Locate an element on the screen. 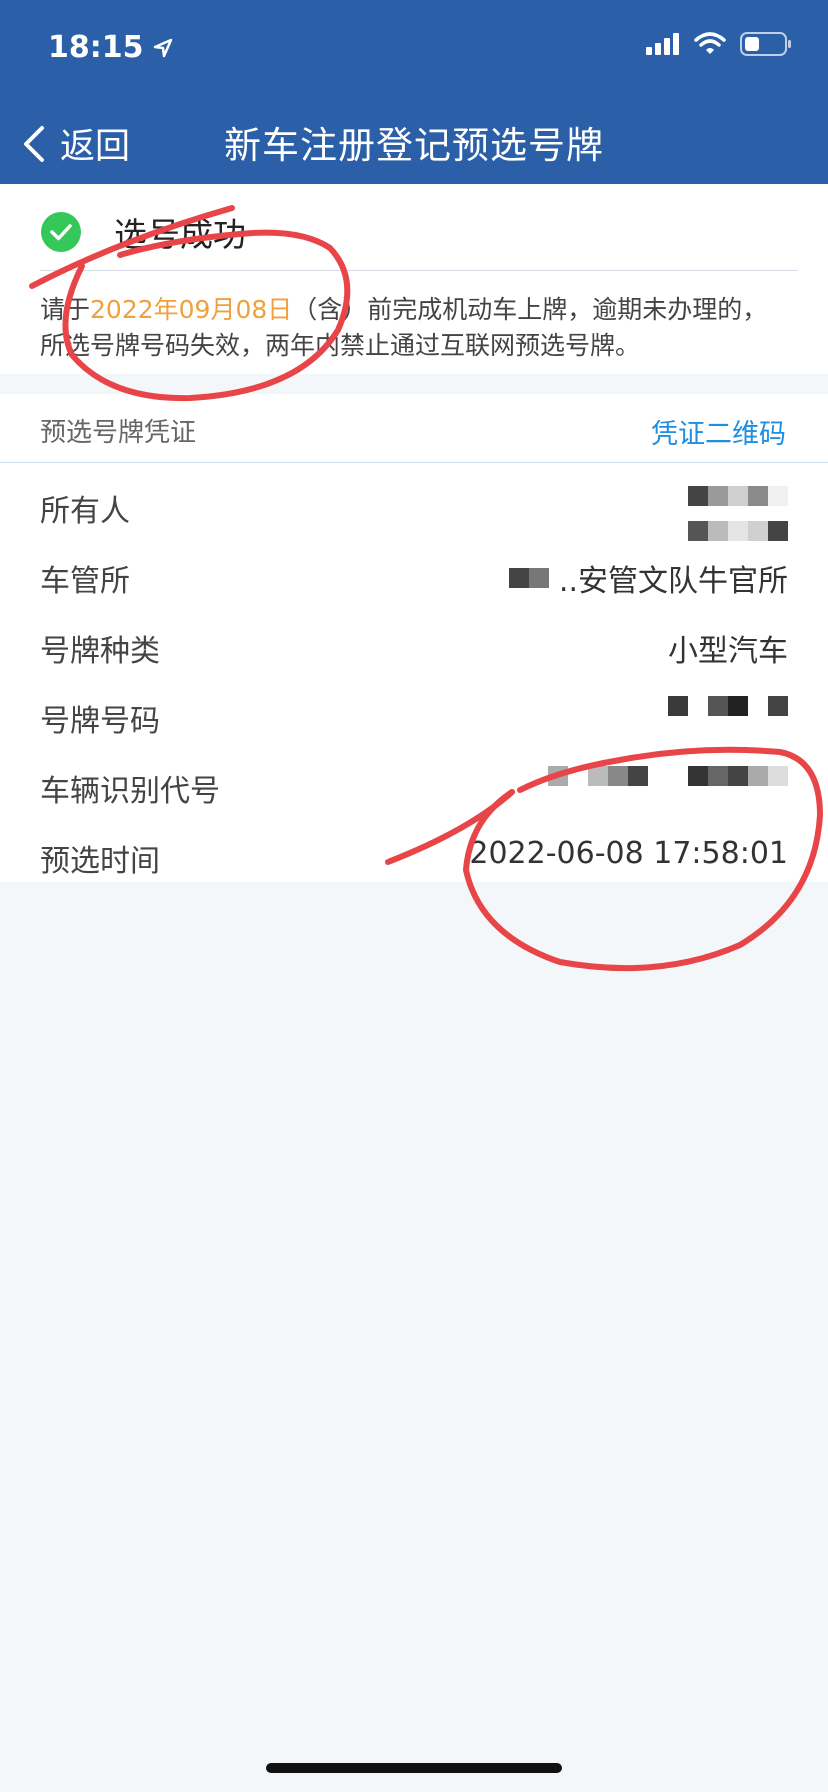 The height and width of the screenshot is (1792, 828). row-label: 号牌号码 is located at coordinates (100, 721).